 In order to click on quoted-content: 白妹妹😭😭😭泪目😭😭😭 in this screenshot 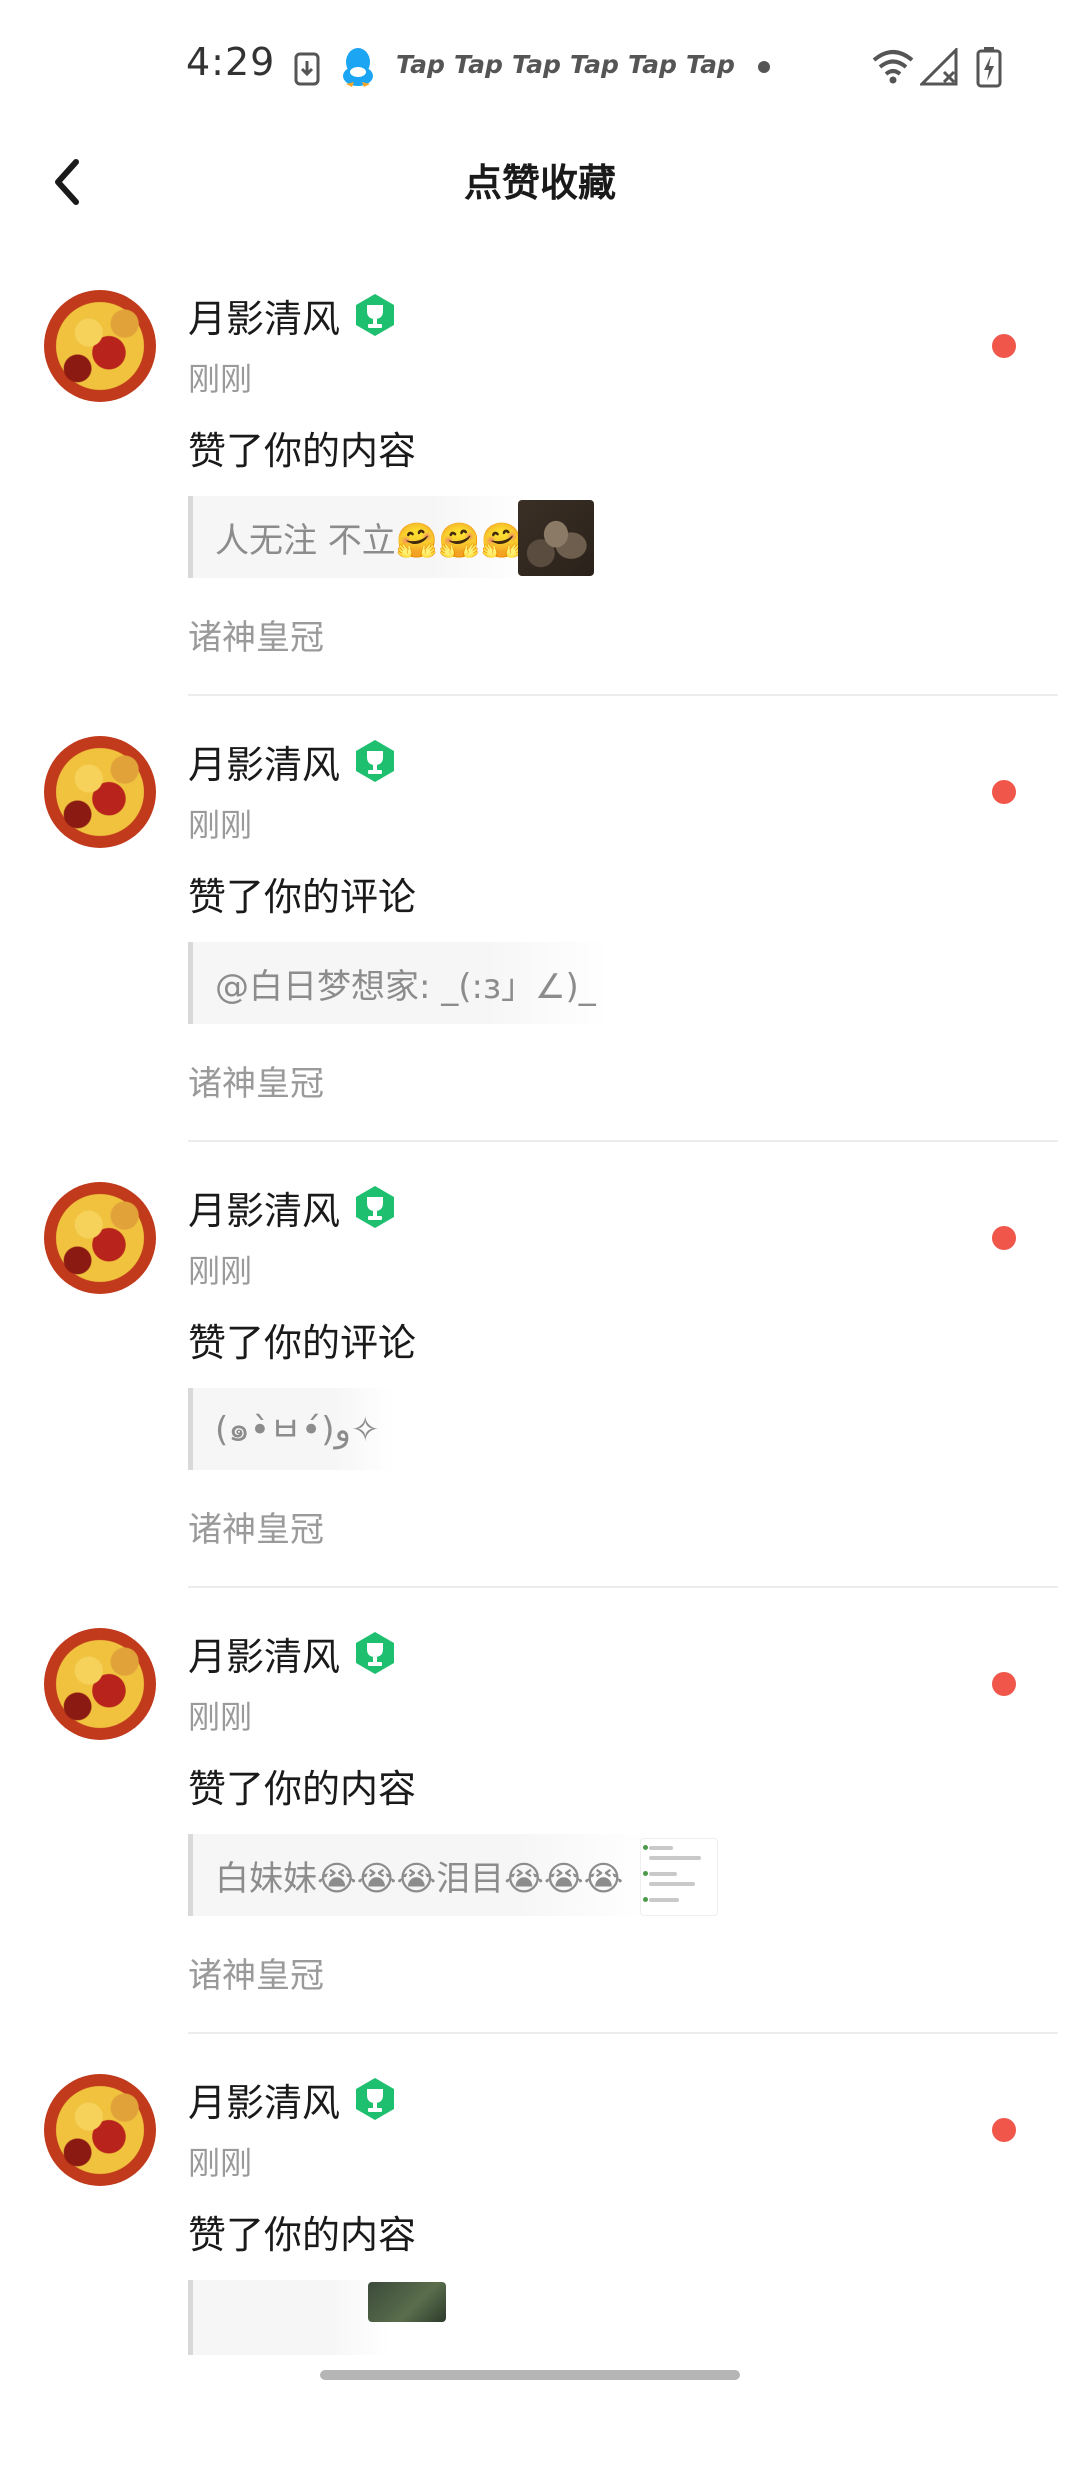, I will do `click(419, 1875)`.